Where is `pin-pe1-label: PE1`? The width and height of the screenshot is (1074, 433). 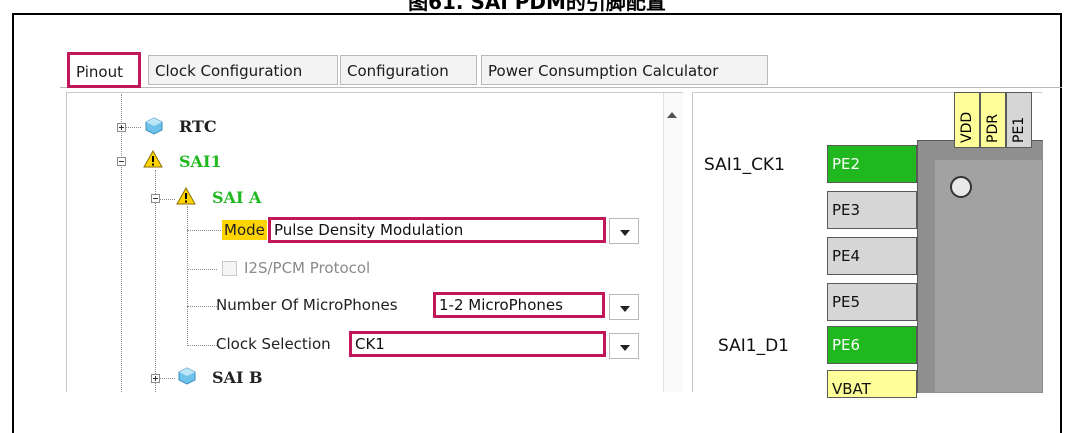
pin-pe1-label: PE1 is located at coordinates (1019, 129).